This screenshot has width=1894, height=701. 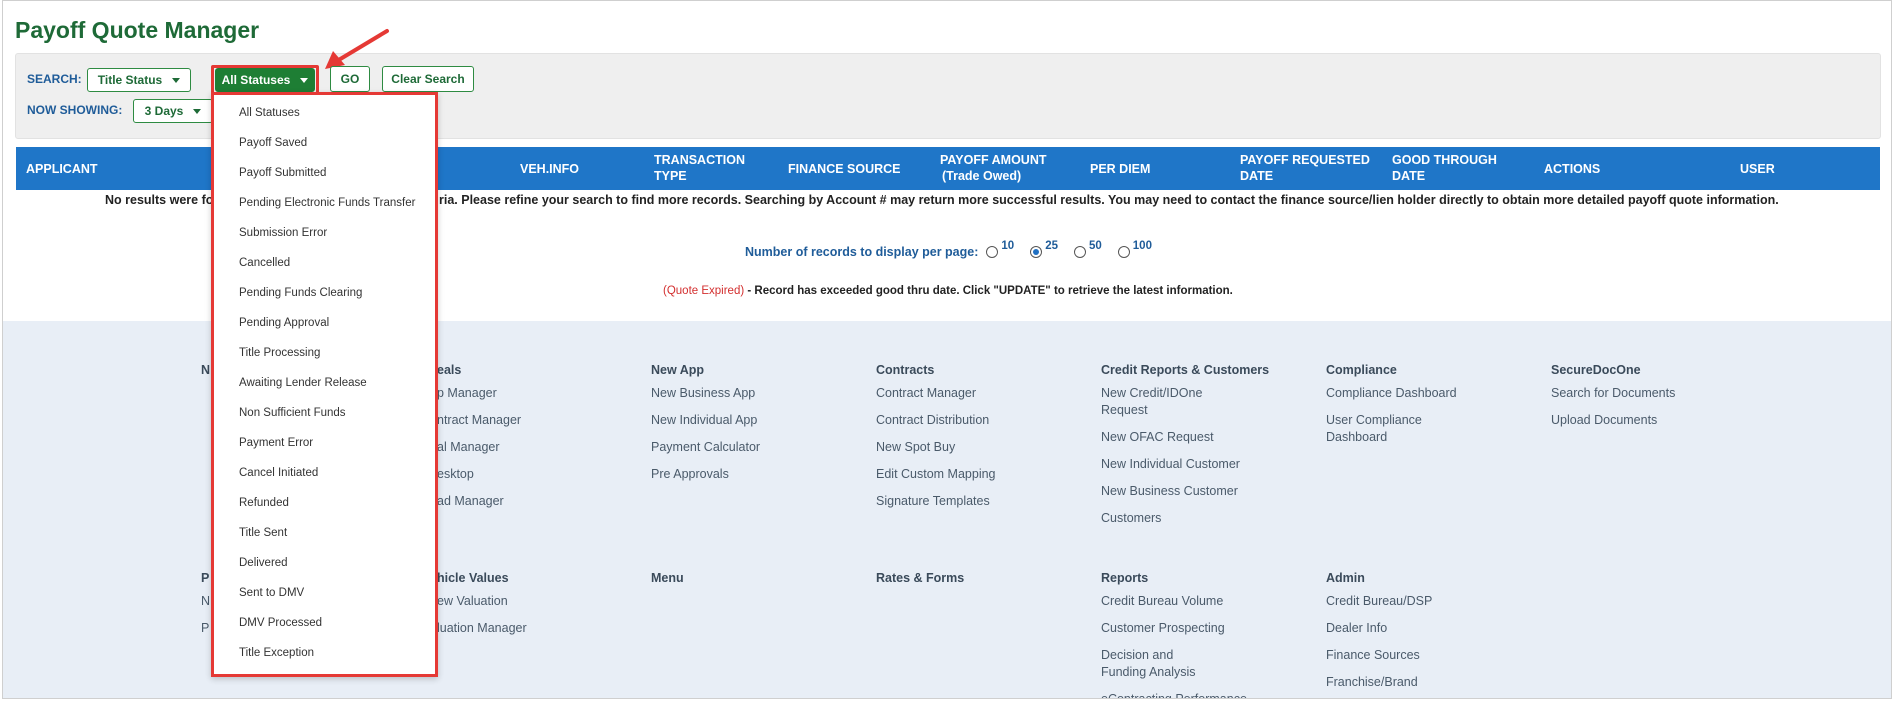 I want to click on go-button: GO, so click(x=350, y=79).